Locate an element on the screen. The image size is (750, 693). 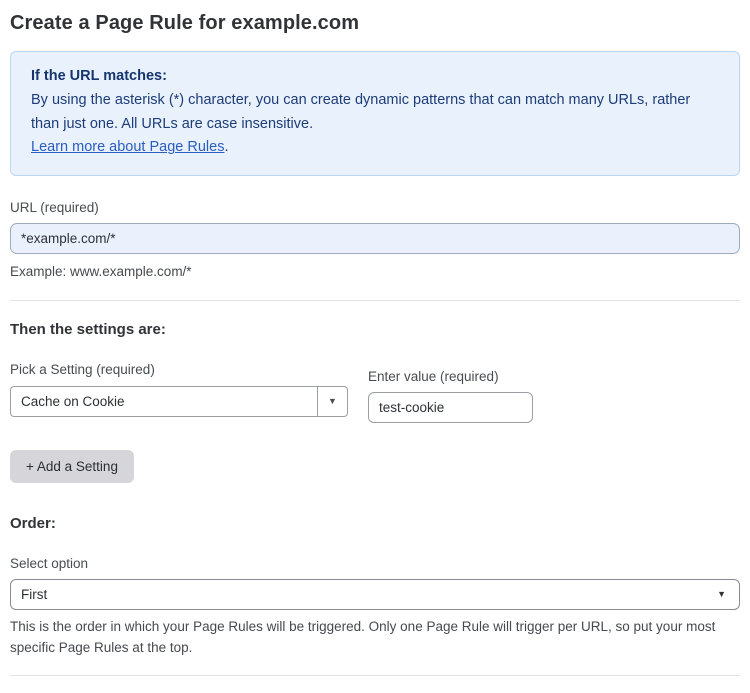
page-title: Create a Page Rule for example.com is located at coordinates (185, 23).